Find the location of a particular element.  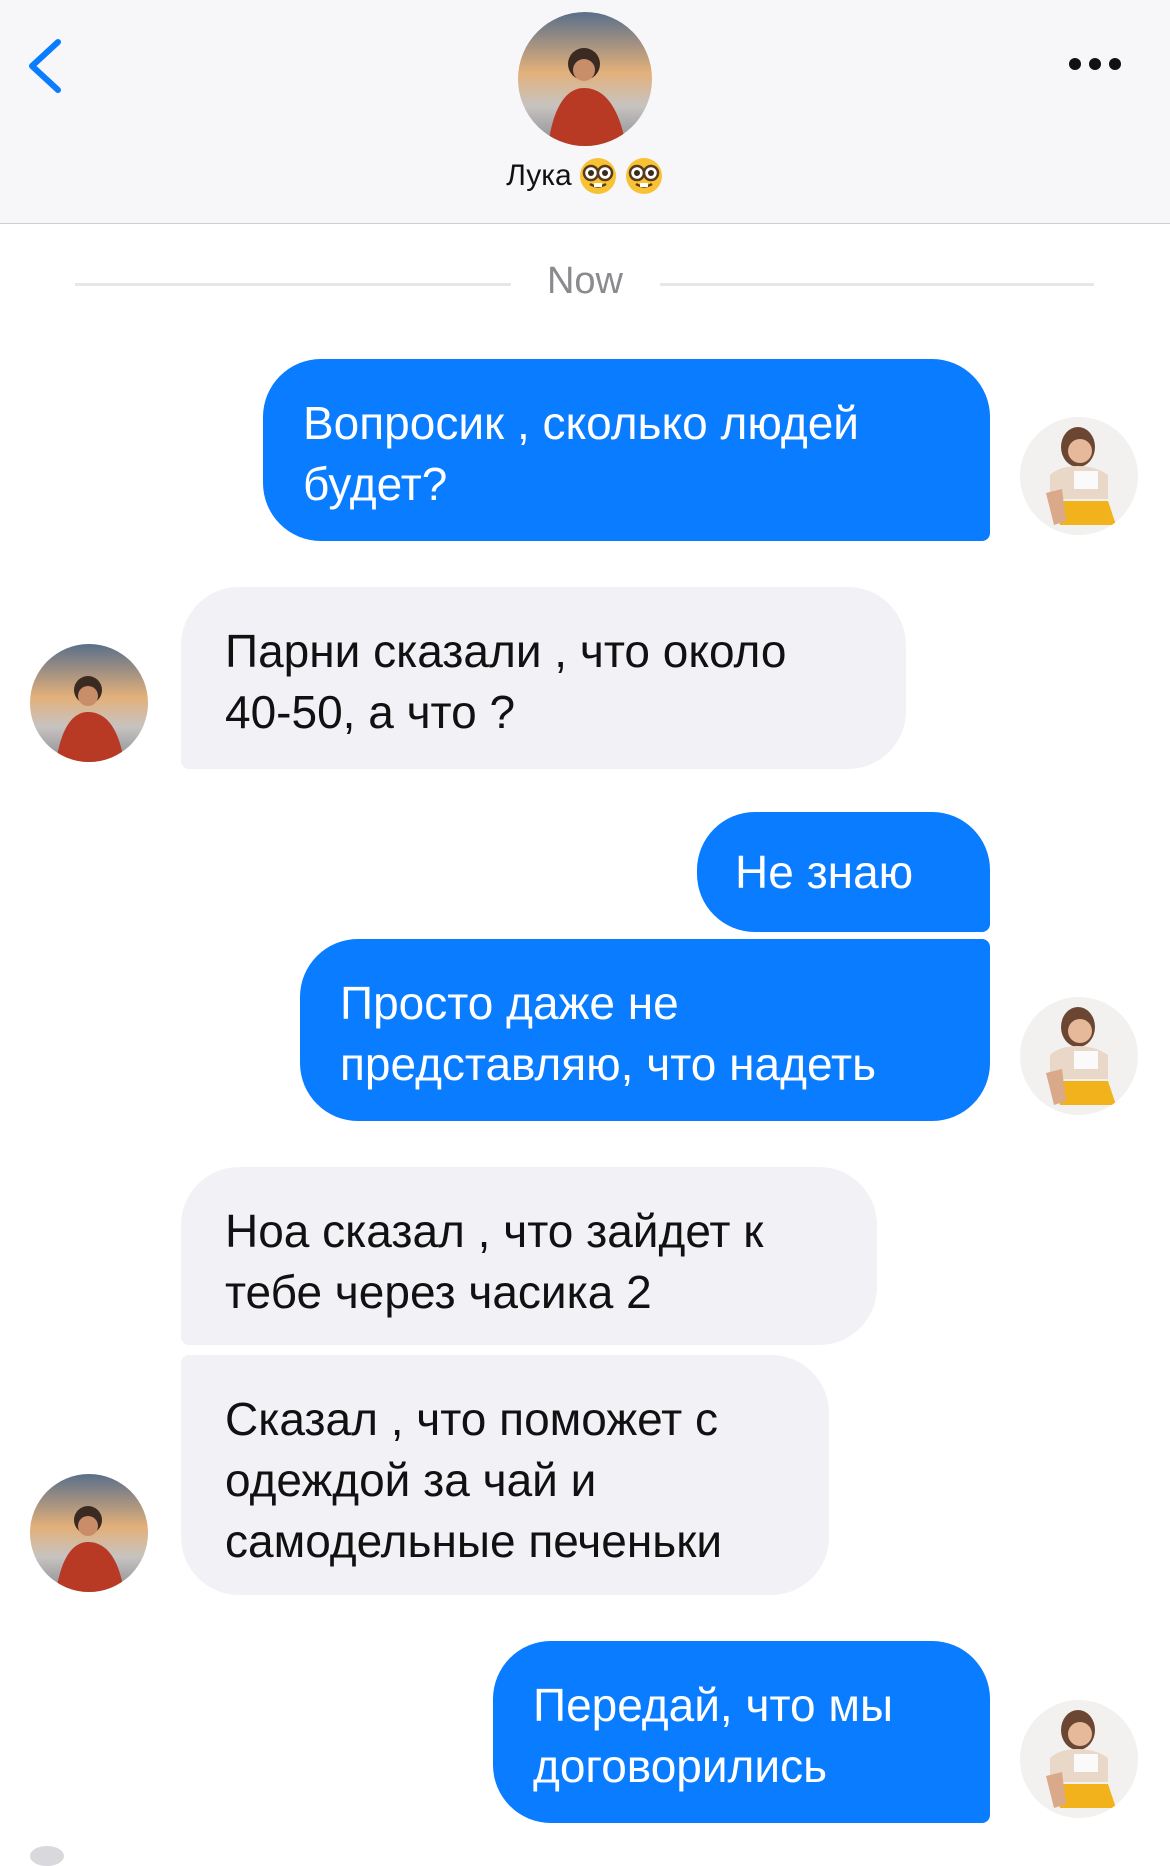

message-line: Вопросик , сколько людей is located at coordinates (581, 423).